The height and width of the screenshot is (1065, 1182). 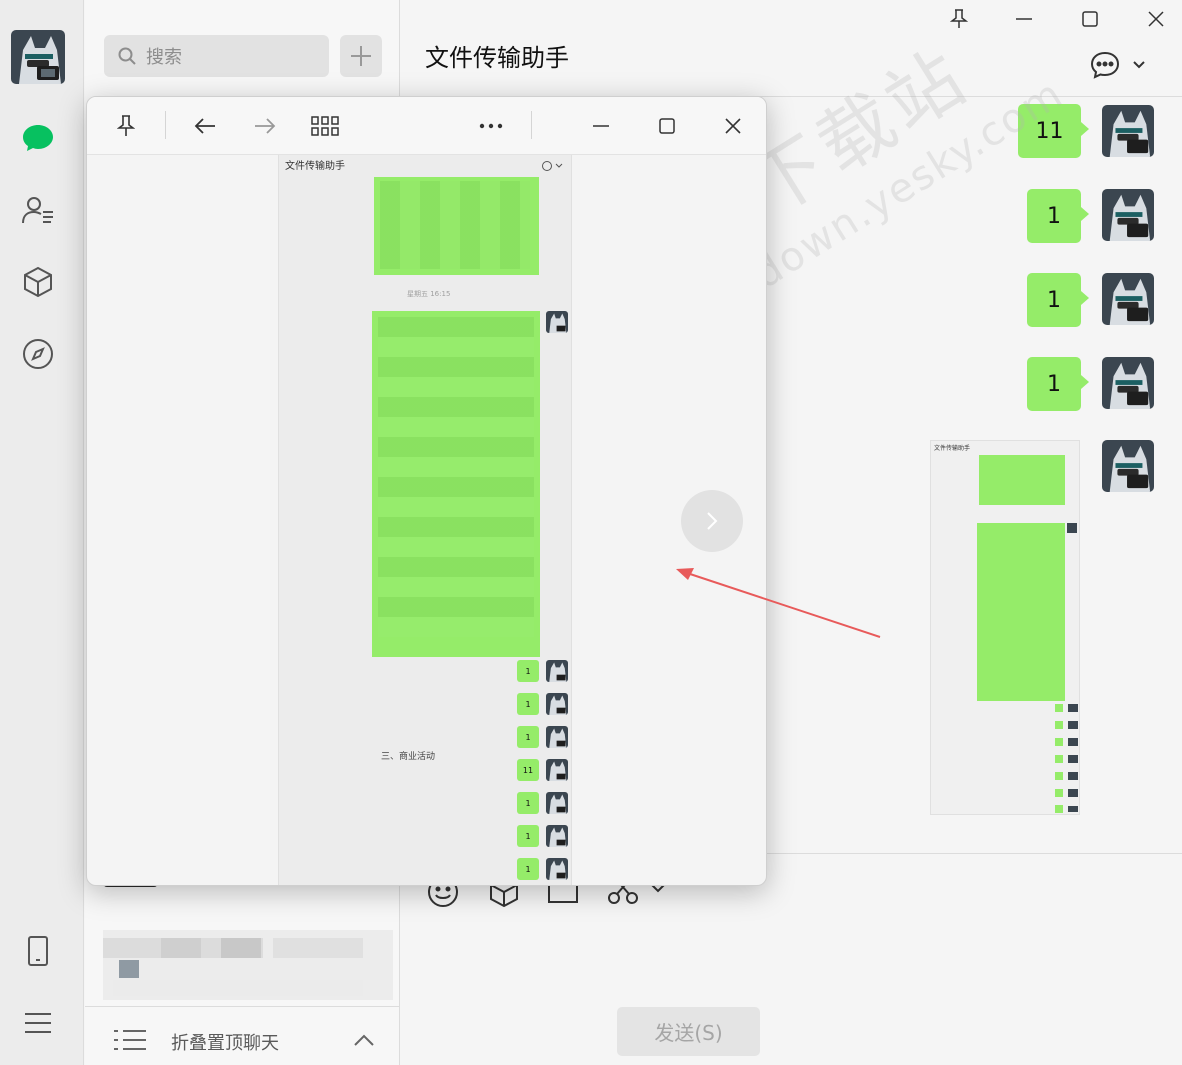 What do you see at coordinates (38, 210) in the screenshot?
I see `contacts-icon` at bounding box center [38, 210].